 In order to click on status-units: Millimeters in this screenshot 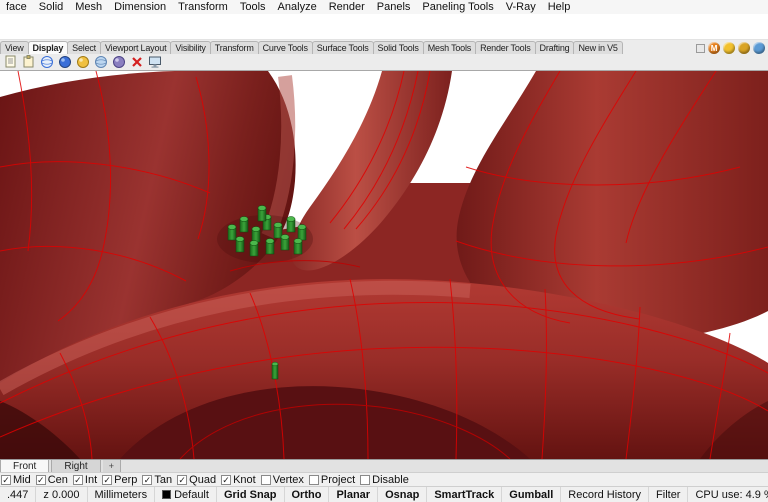, I will do `click(122, 494)`.